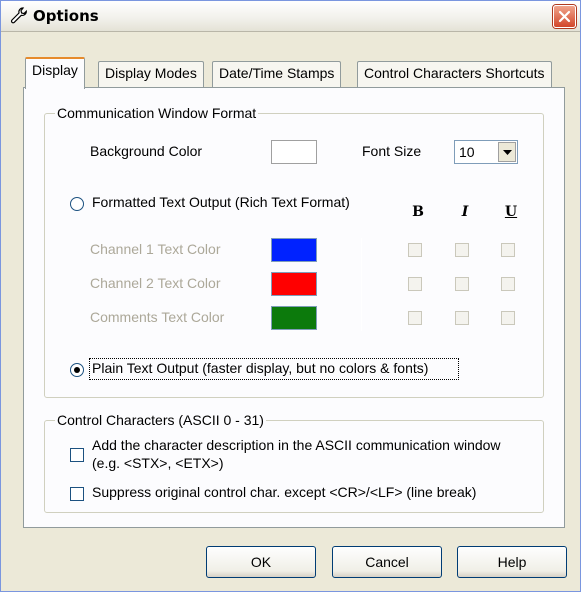  I want to click on dropdown-button, so click(507, 152).